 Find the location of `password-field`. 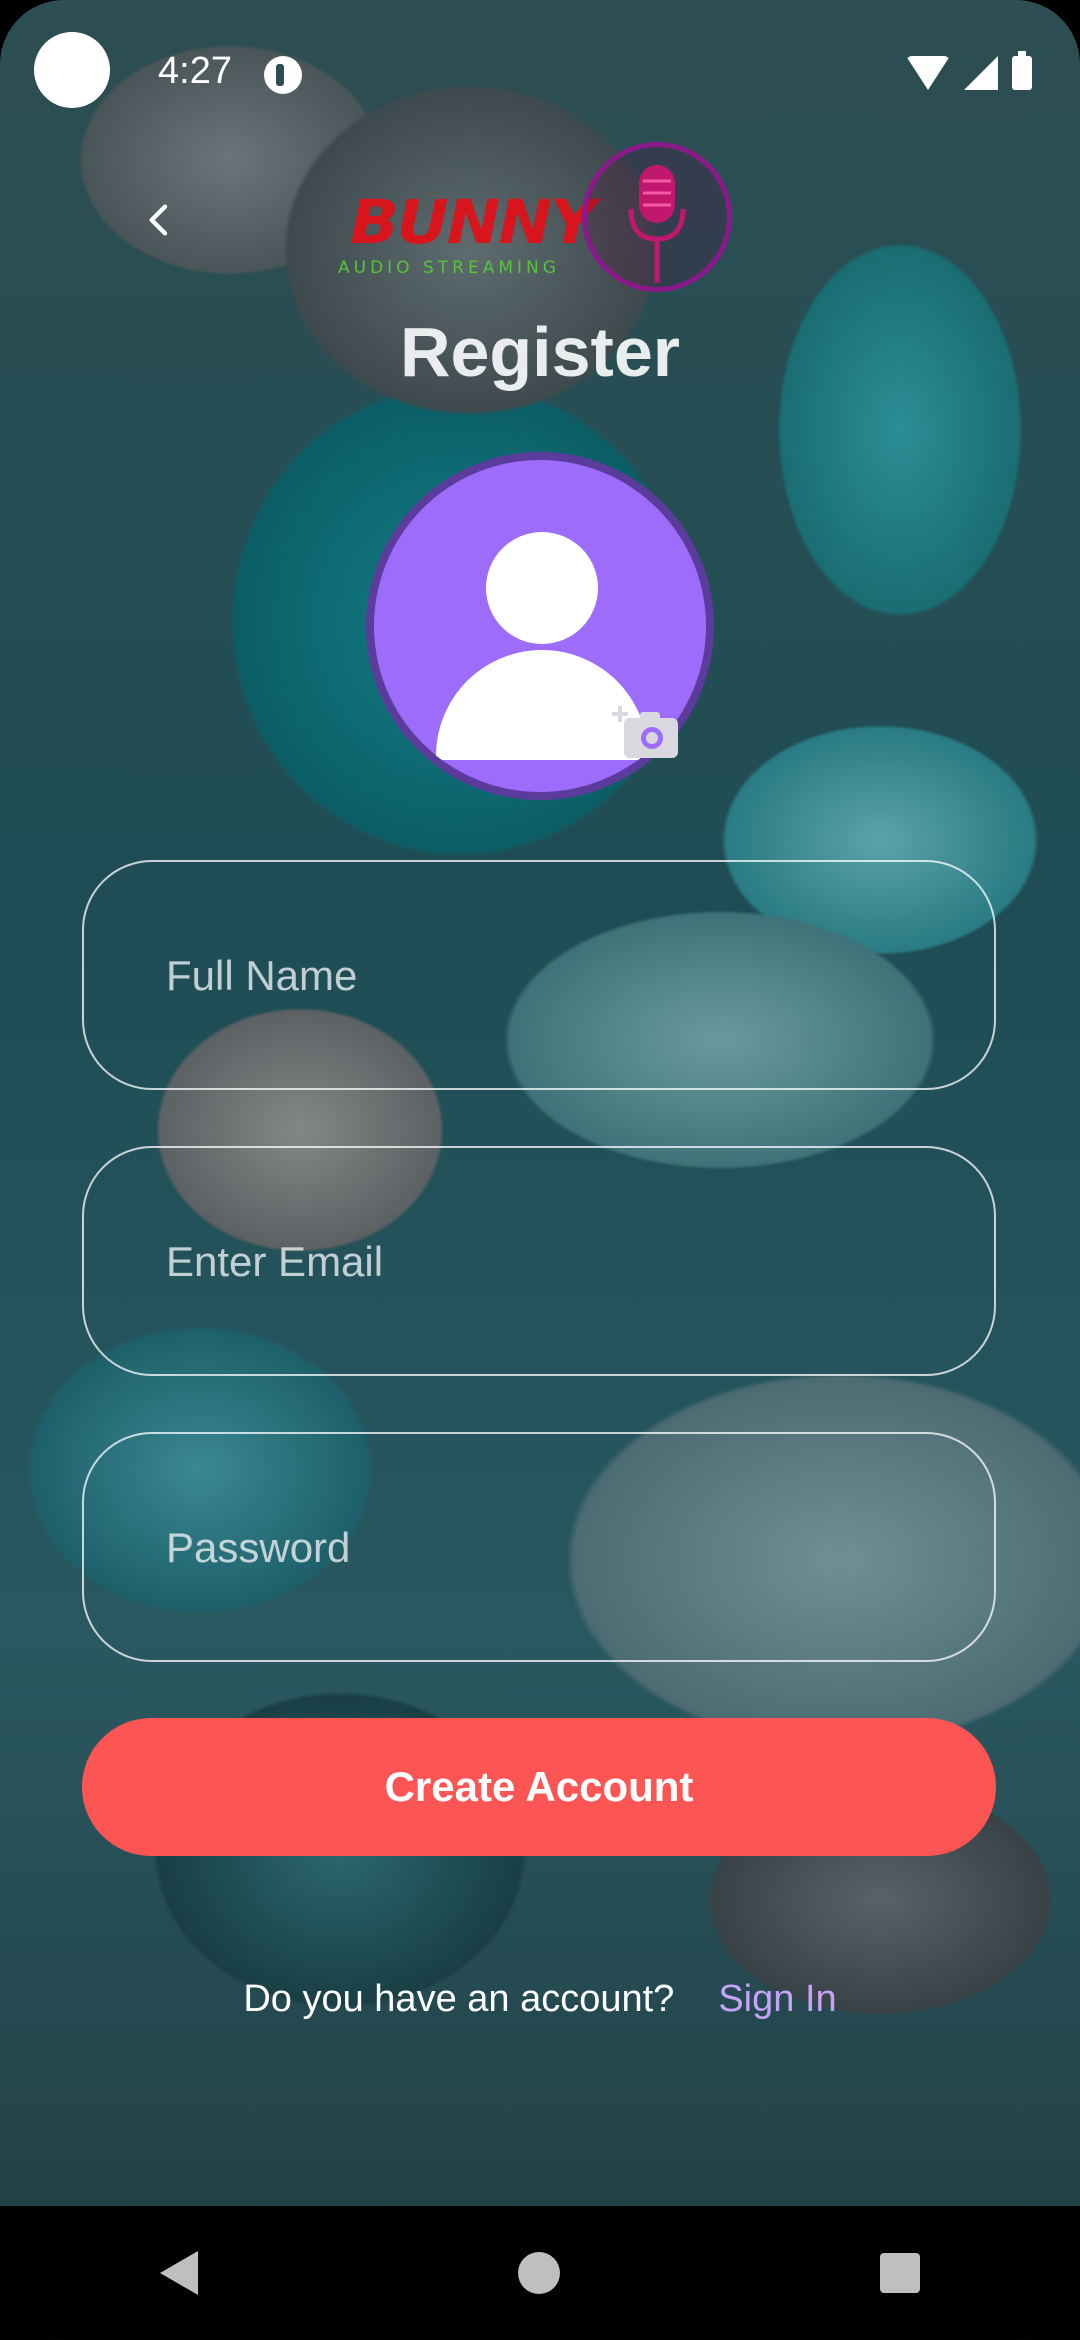

password-field is located at coordinates (539, 1547).